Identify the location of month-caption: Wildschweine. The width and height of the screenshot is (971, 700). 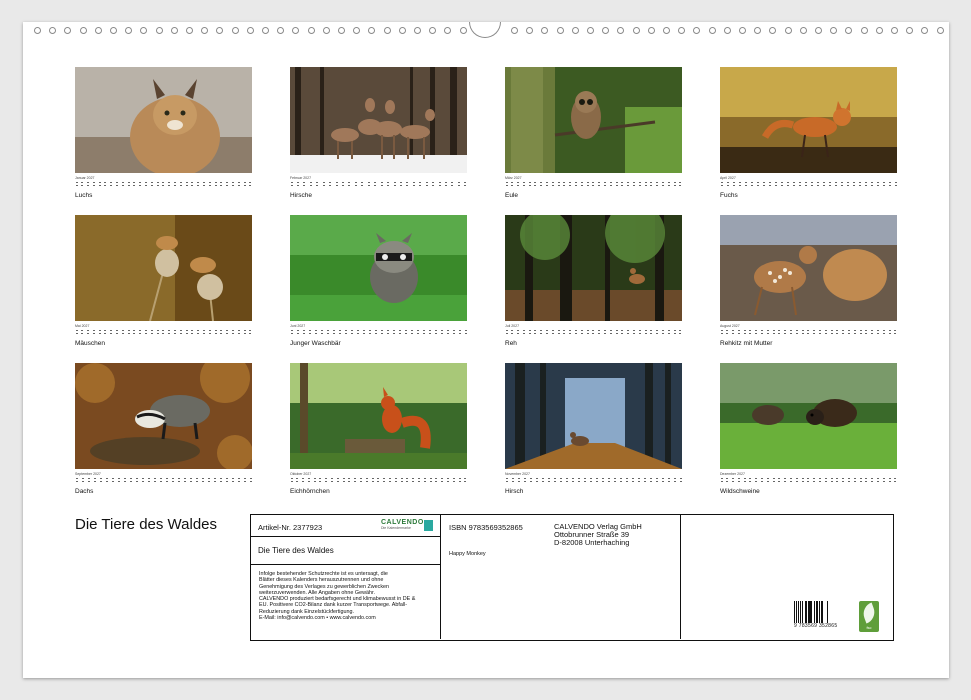
(740, 491).